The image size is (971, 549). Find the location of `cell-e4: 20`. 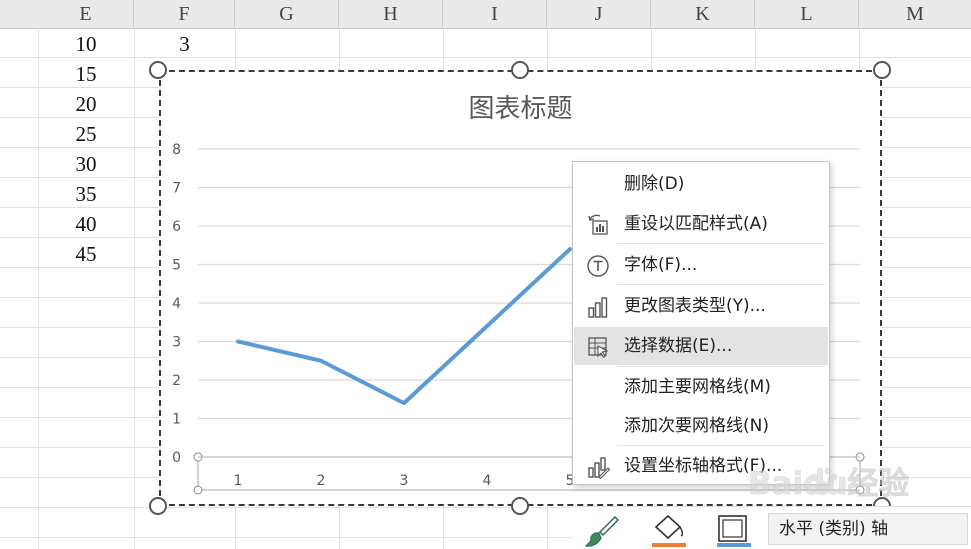

cell-e4: 20 is located at coordinates (86, 104).